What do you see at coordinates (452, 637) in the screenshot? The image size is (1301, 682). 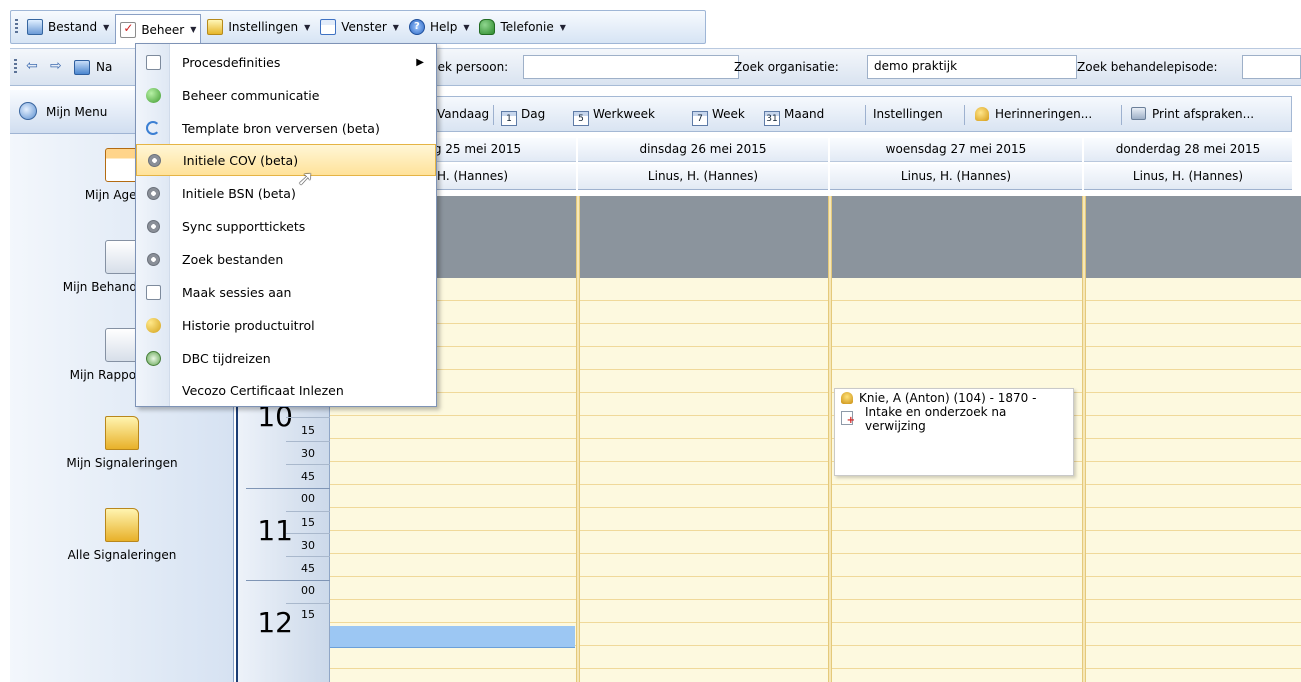 I see `selected-time-slot` at bounding box center [452, 637].